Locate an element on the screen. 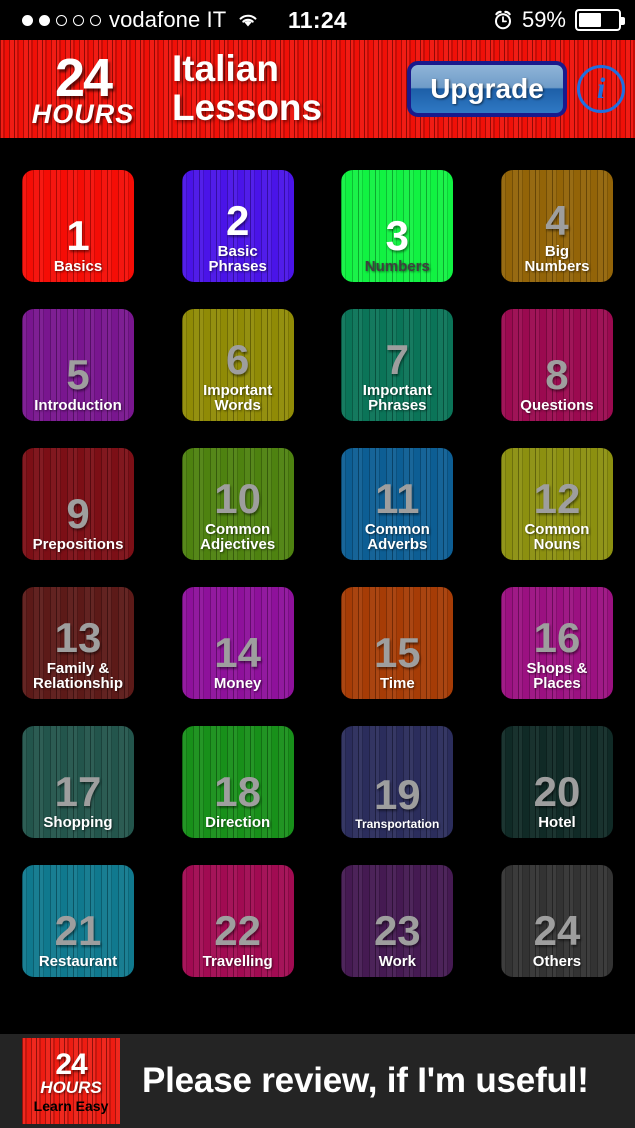 The width and height of the screenshot is (635, 1128). lesson-tile: 18 Direction is located at coordinates (237, 782).